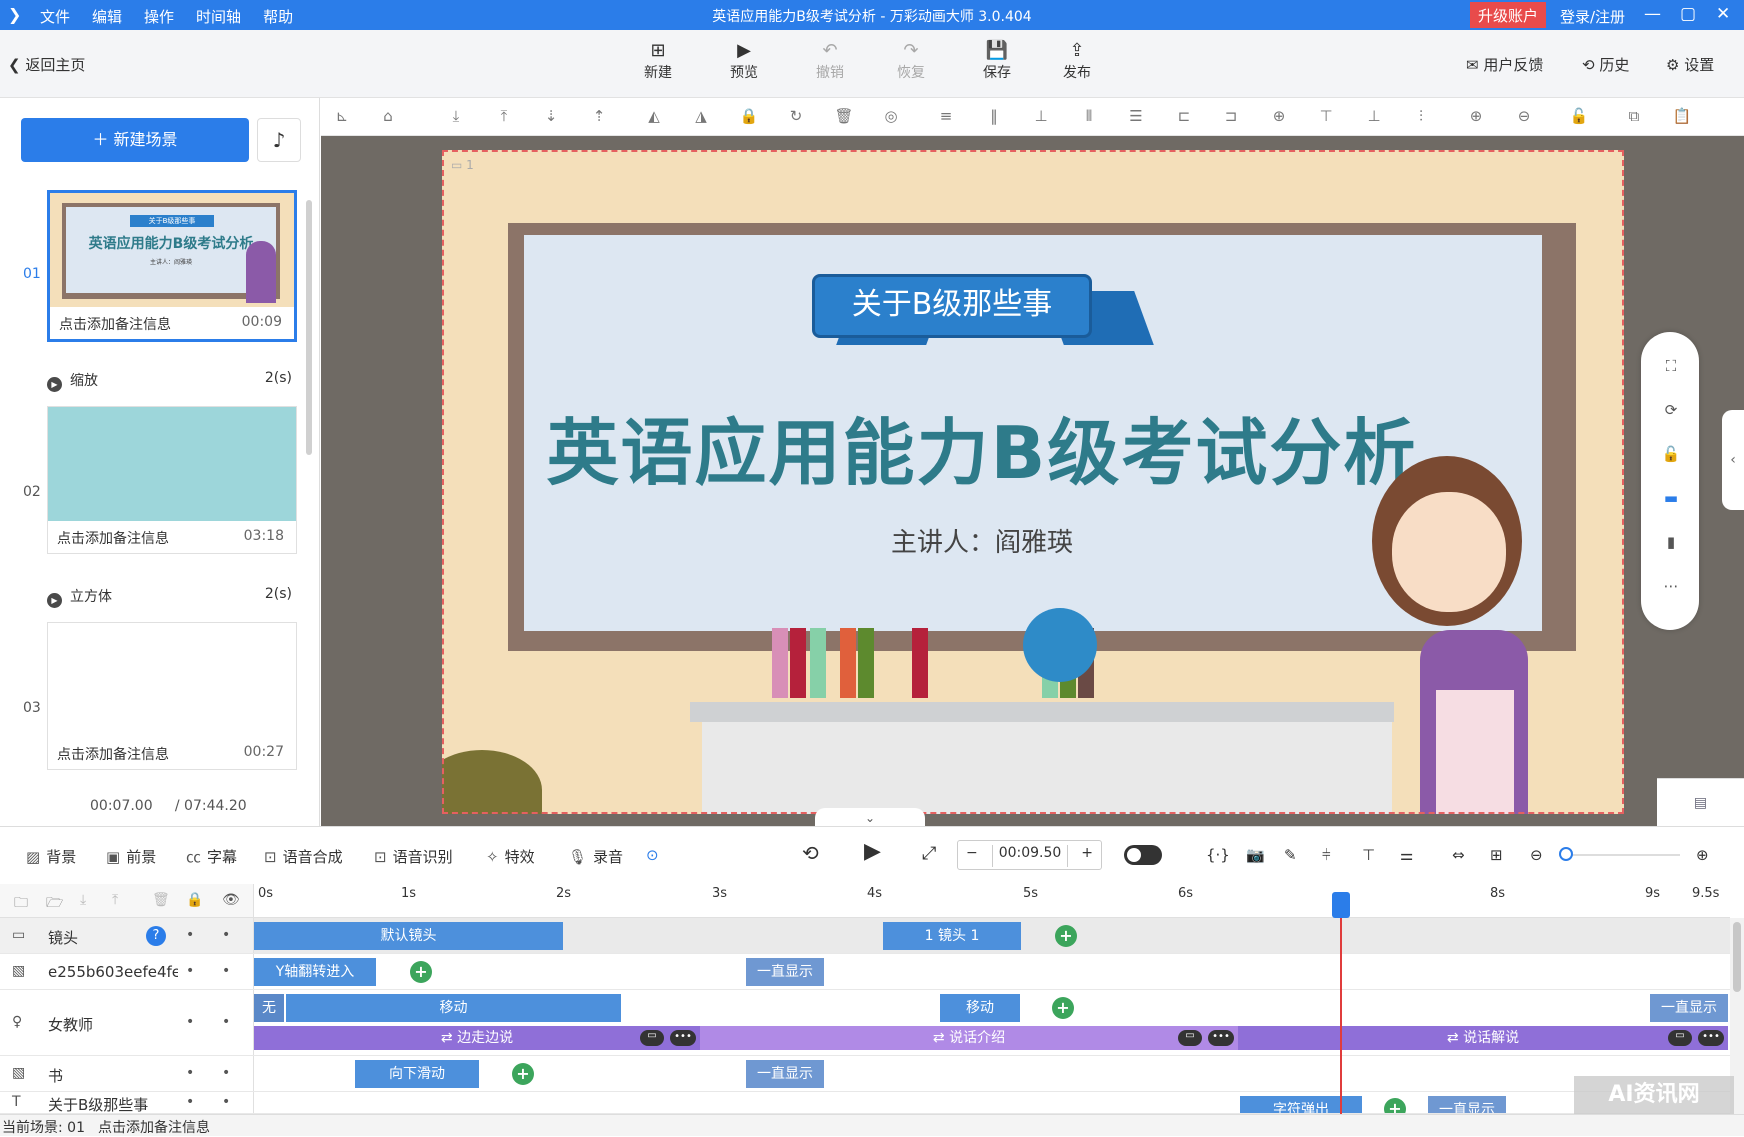 The height and width of the screenshot is (1137, 1744). Describe the element at coordinates (830, 61) in the screenshot. I see `undo-button: ↶ 撤销` at that location.